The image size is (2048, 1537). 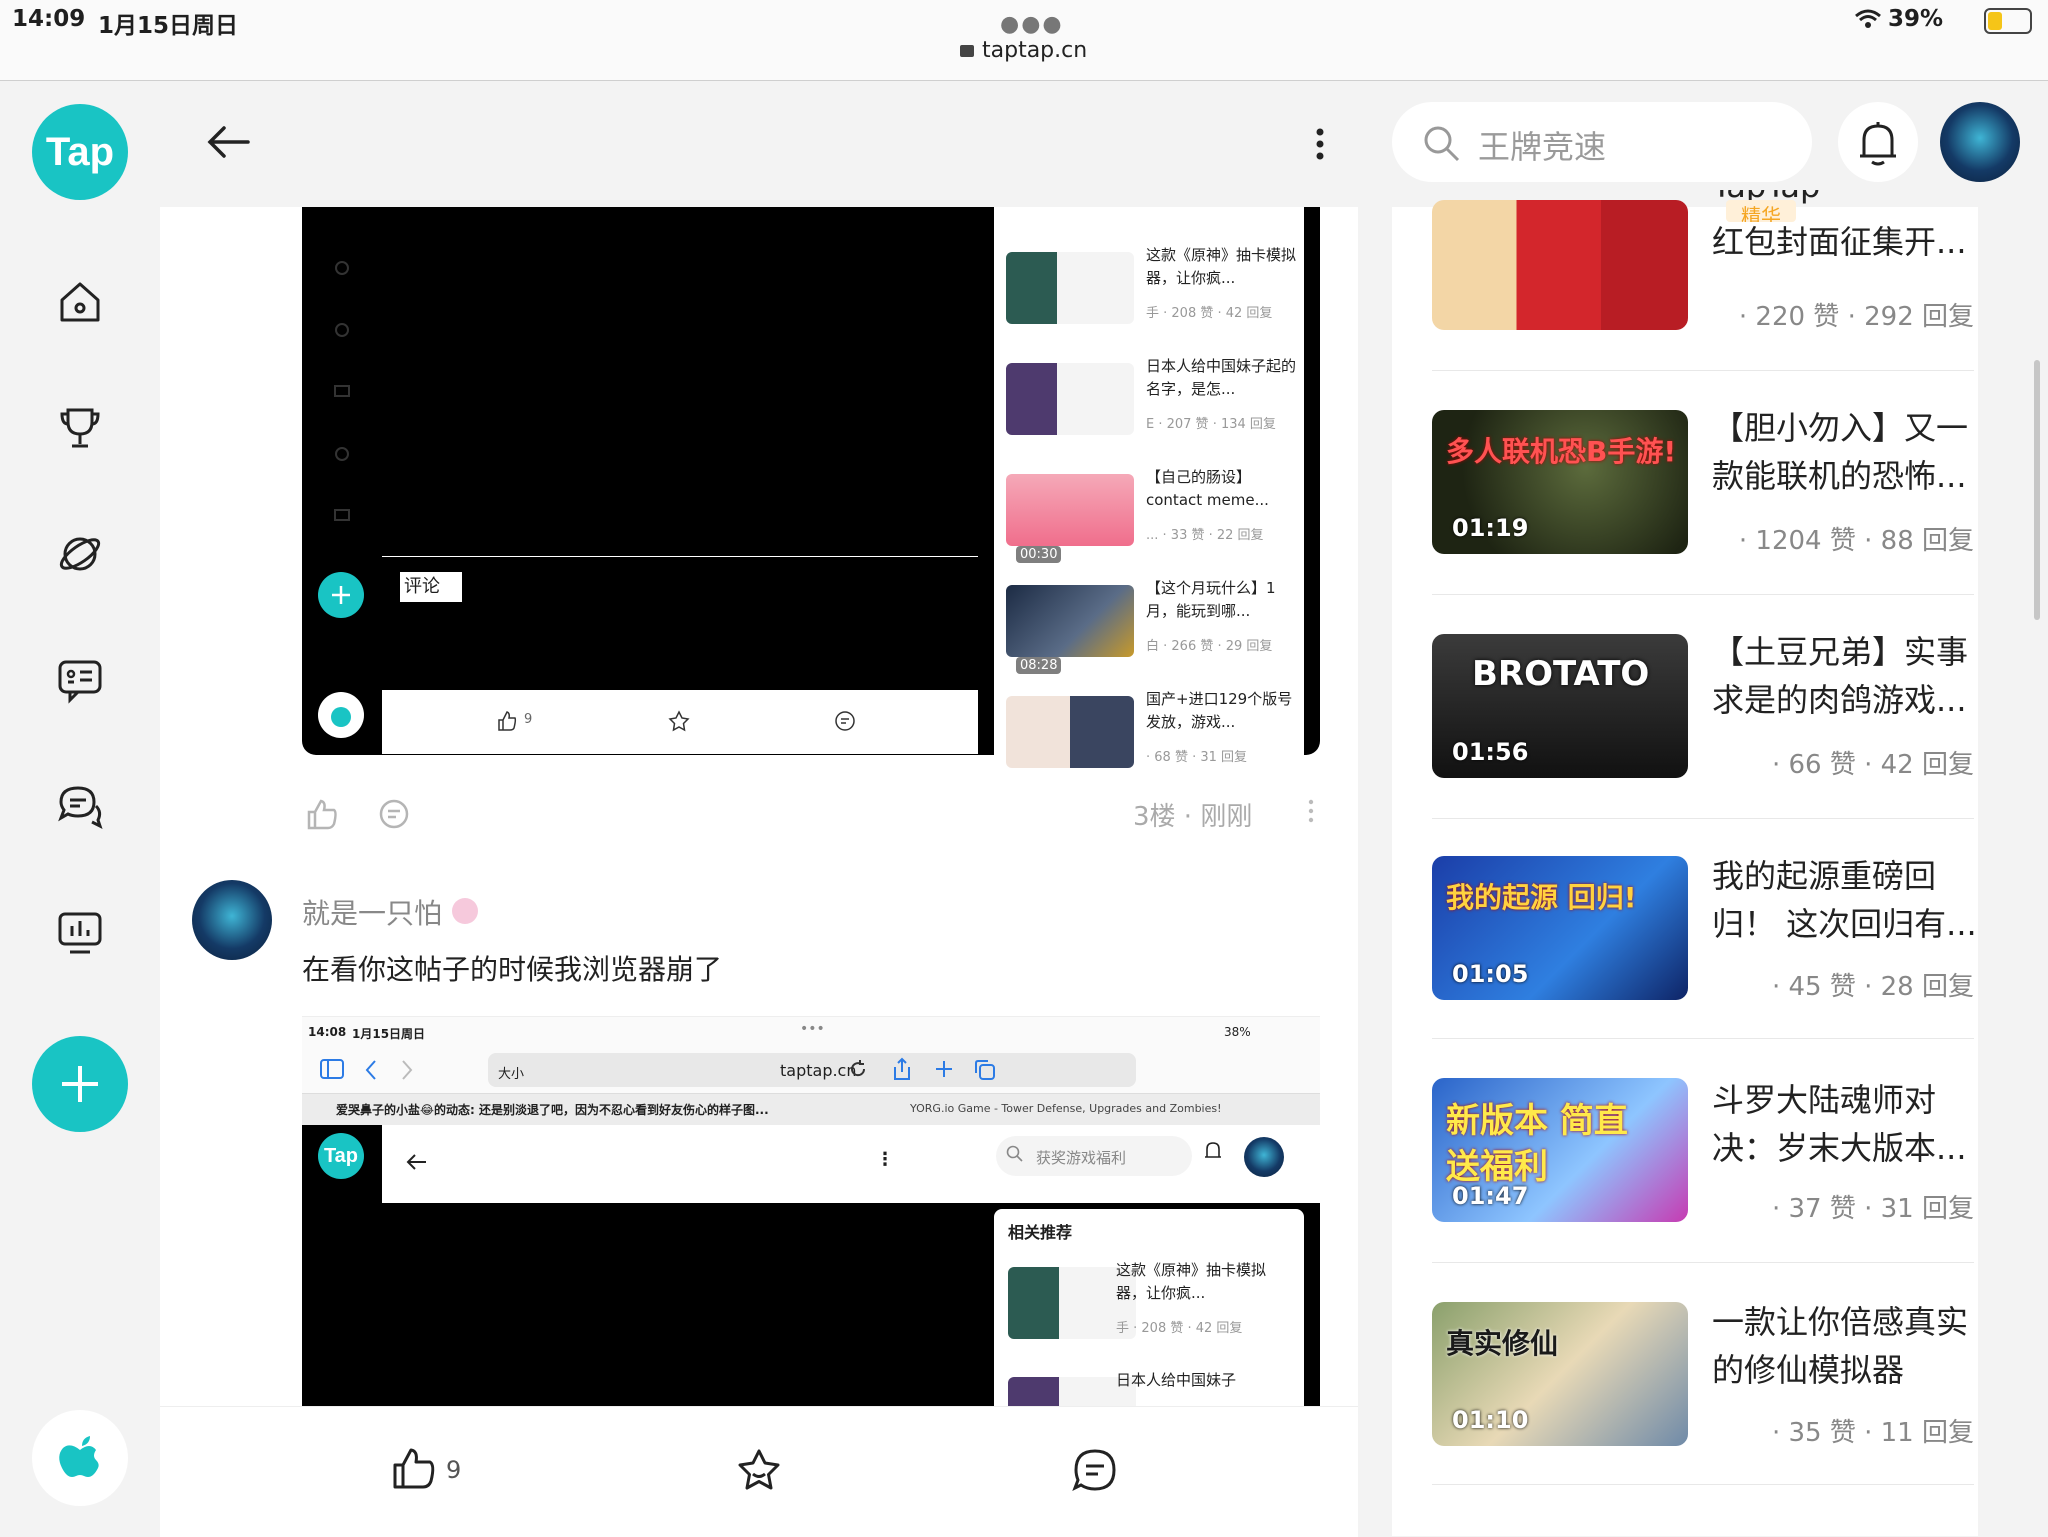 I want to click on rec-title: 日本人给中国妹子, so click(x=1176, y=1380).